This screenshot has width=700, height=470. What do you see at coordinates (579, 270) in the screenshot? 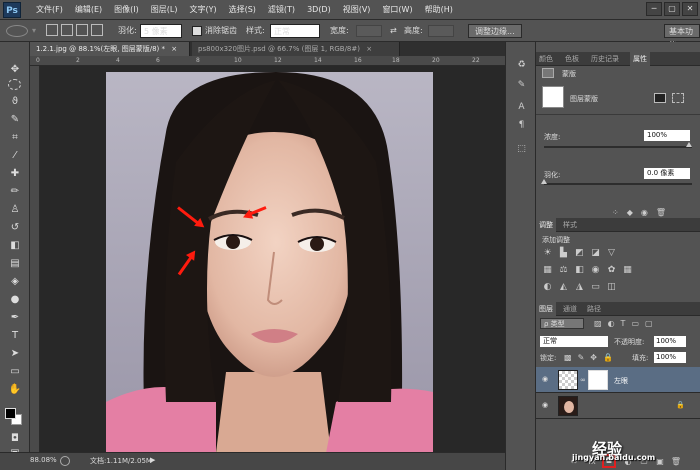
I see `black-white-icon: ◧` at bounding box center [579, 270].